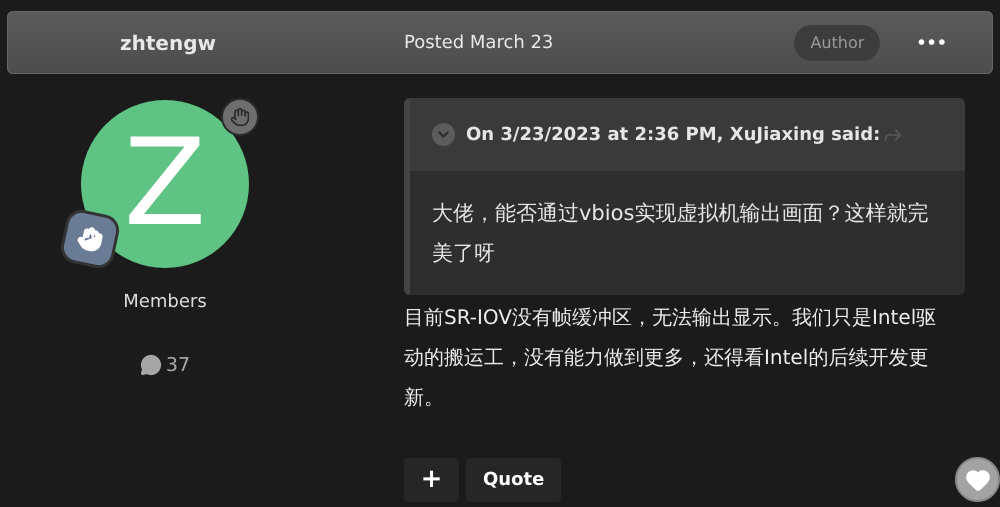 The image size is (1000, 507). What do you see at coordinates (837, 42) in the screenshot?
I see `author-badge: Author` at bounding box center [837, 42].